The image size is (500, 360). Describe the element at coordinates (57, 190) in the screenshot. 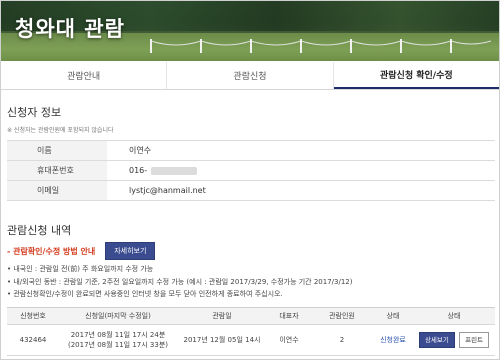

I see `info-label: 이메일` at that location.